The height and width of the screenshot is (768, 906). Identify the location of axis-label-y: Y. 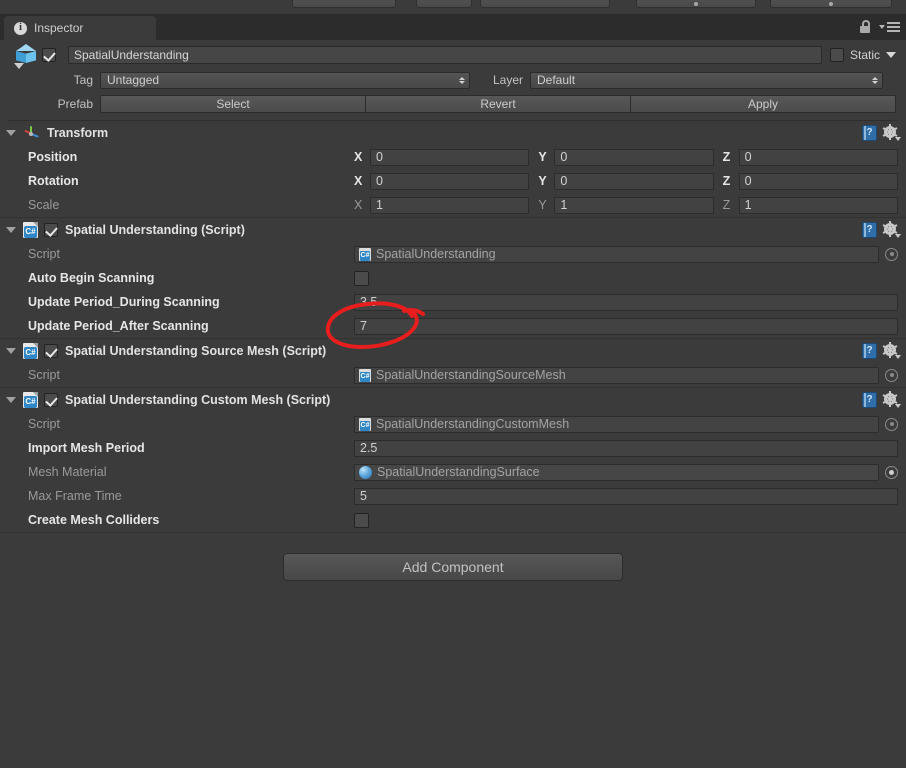
(542, 181).